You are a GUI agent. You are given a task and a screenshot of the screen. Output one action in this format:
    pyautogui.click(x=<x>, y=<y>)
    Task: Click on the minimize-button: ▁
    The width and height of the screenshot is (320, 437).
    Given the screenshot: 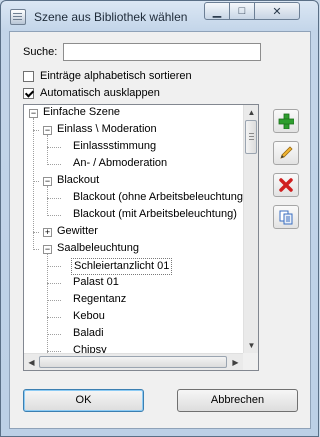 What is the action you would take?
    pyautogui.click(x=217, y=11)
    